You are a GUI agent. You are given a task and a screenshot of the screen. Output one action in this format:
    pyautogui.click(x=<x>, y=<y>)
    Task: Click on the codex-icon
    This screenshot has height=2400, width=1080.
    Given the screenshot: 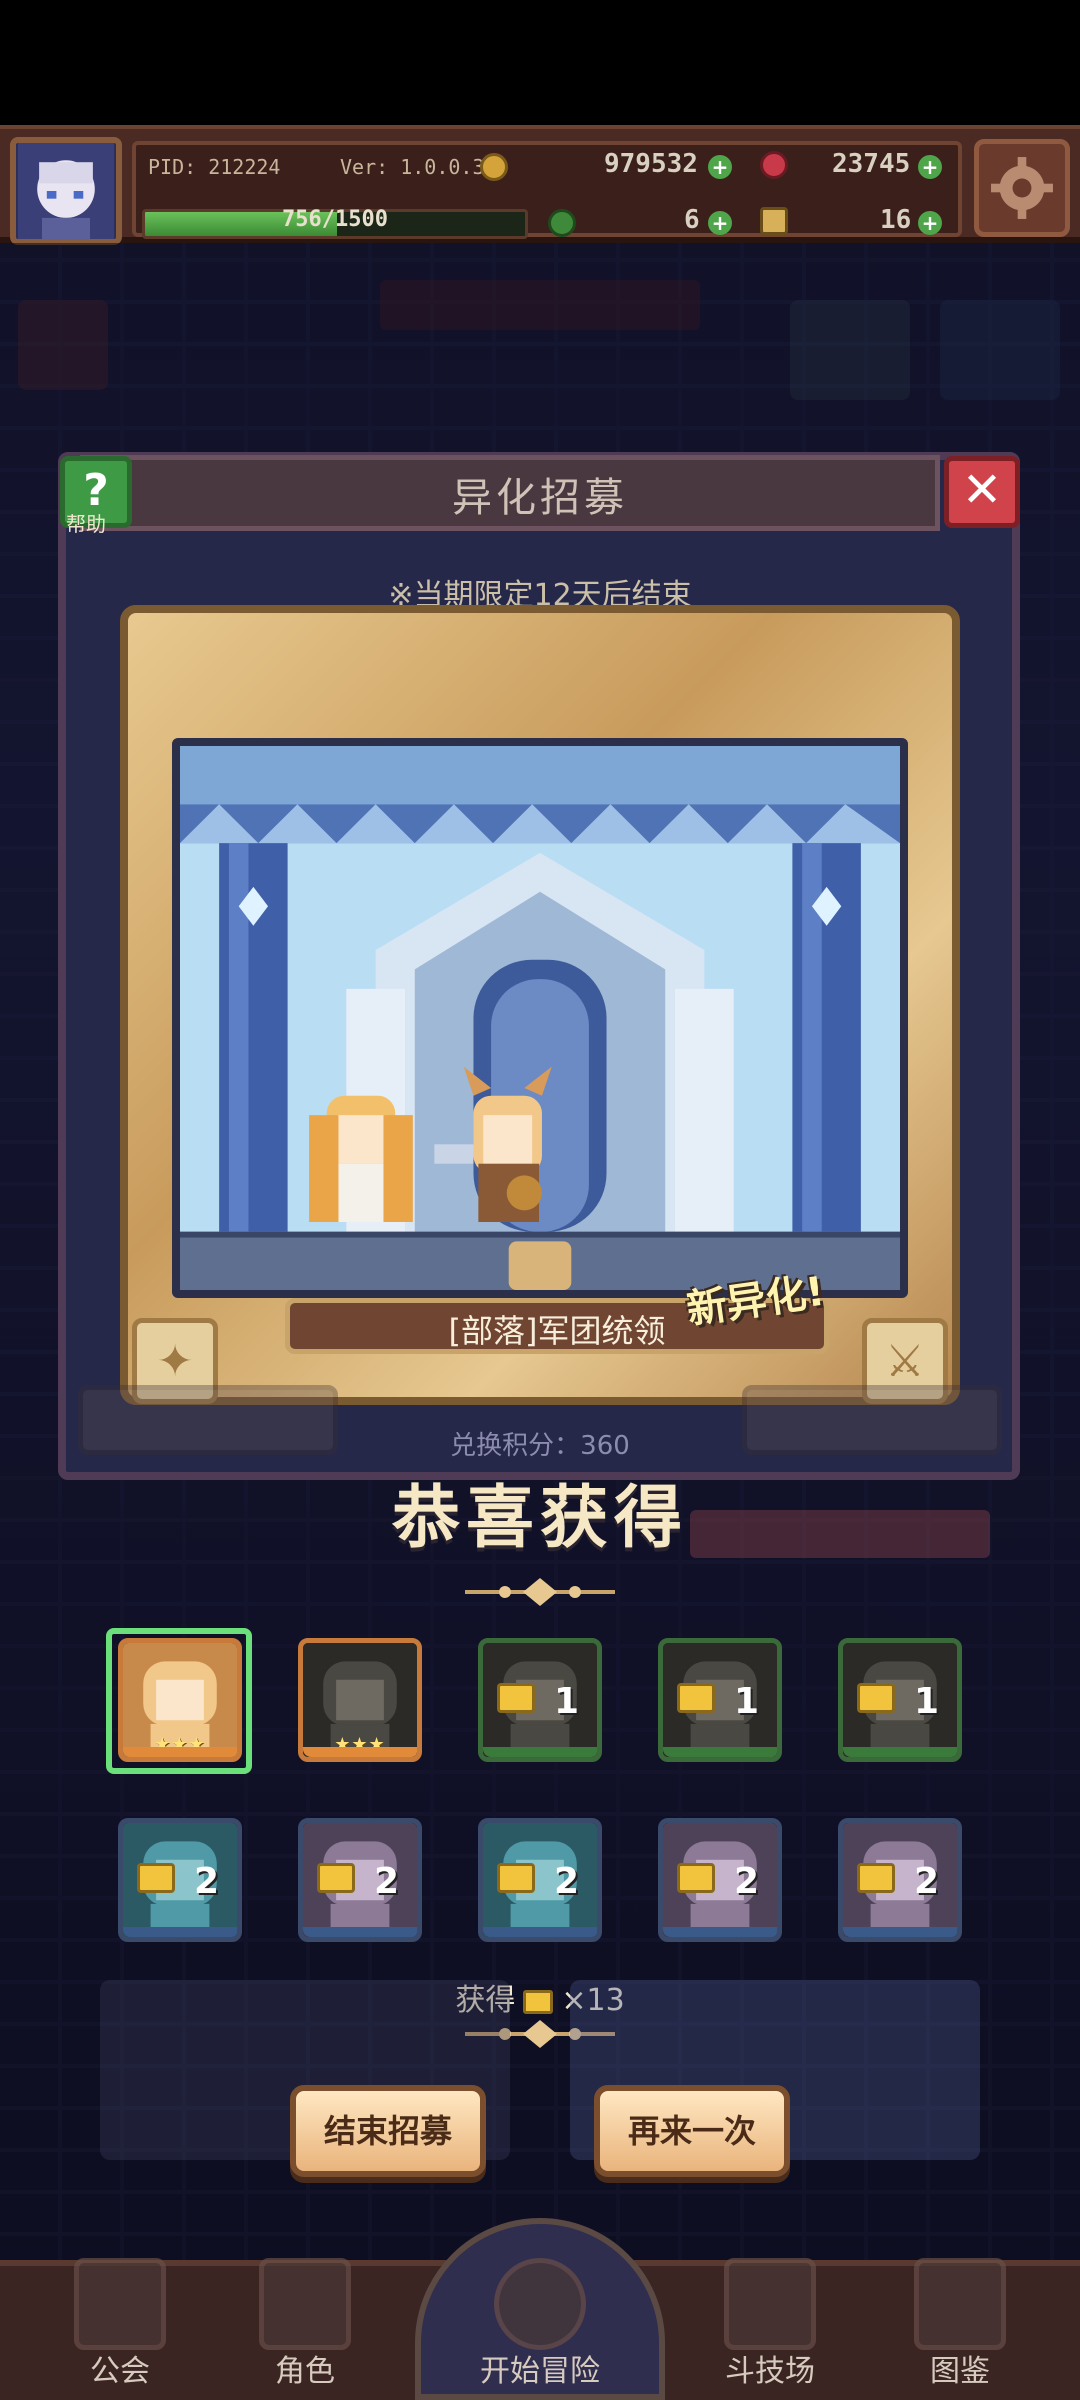 What is the action you would take?
    pyautogui.click(x=960, y=2304)
    